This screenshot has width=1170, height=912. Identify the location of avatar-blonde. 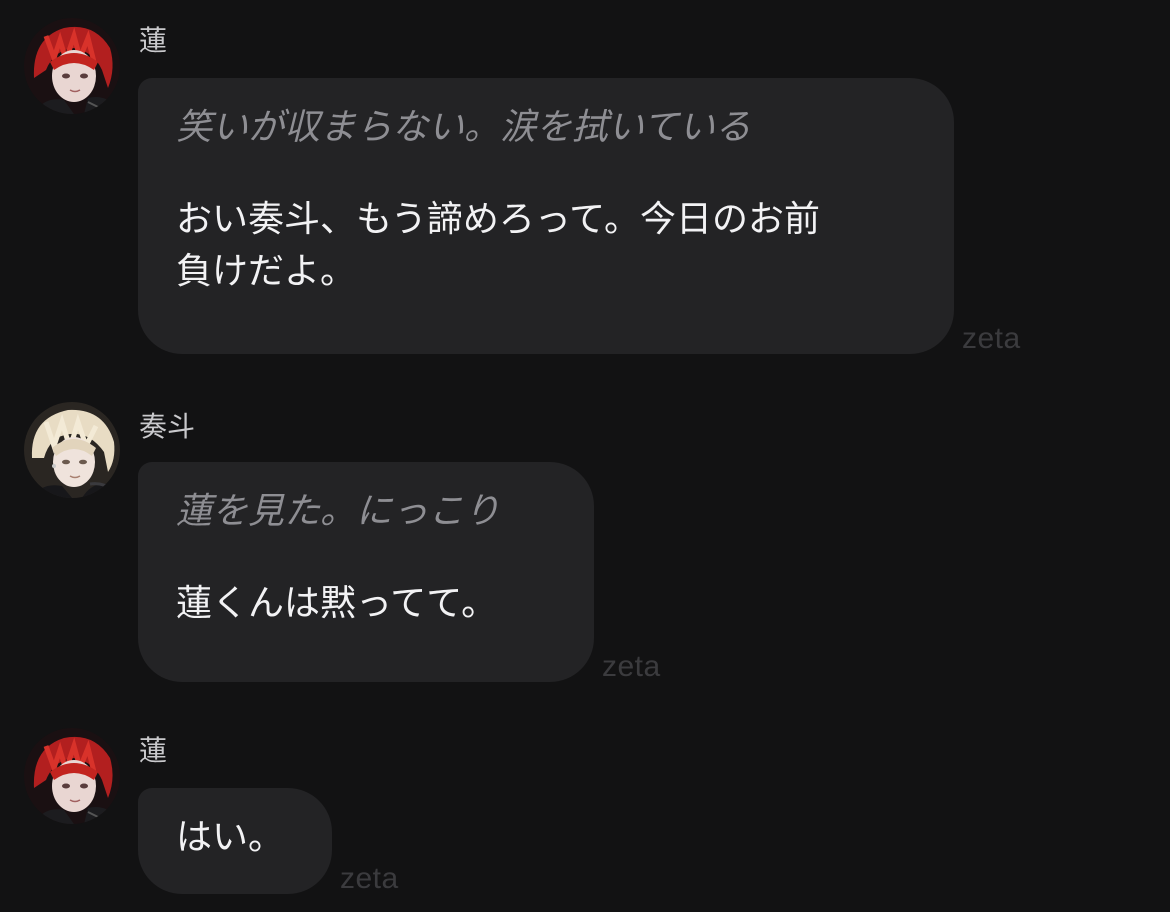
(72, 450).